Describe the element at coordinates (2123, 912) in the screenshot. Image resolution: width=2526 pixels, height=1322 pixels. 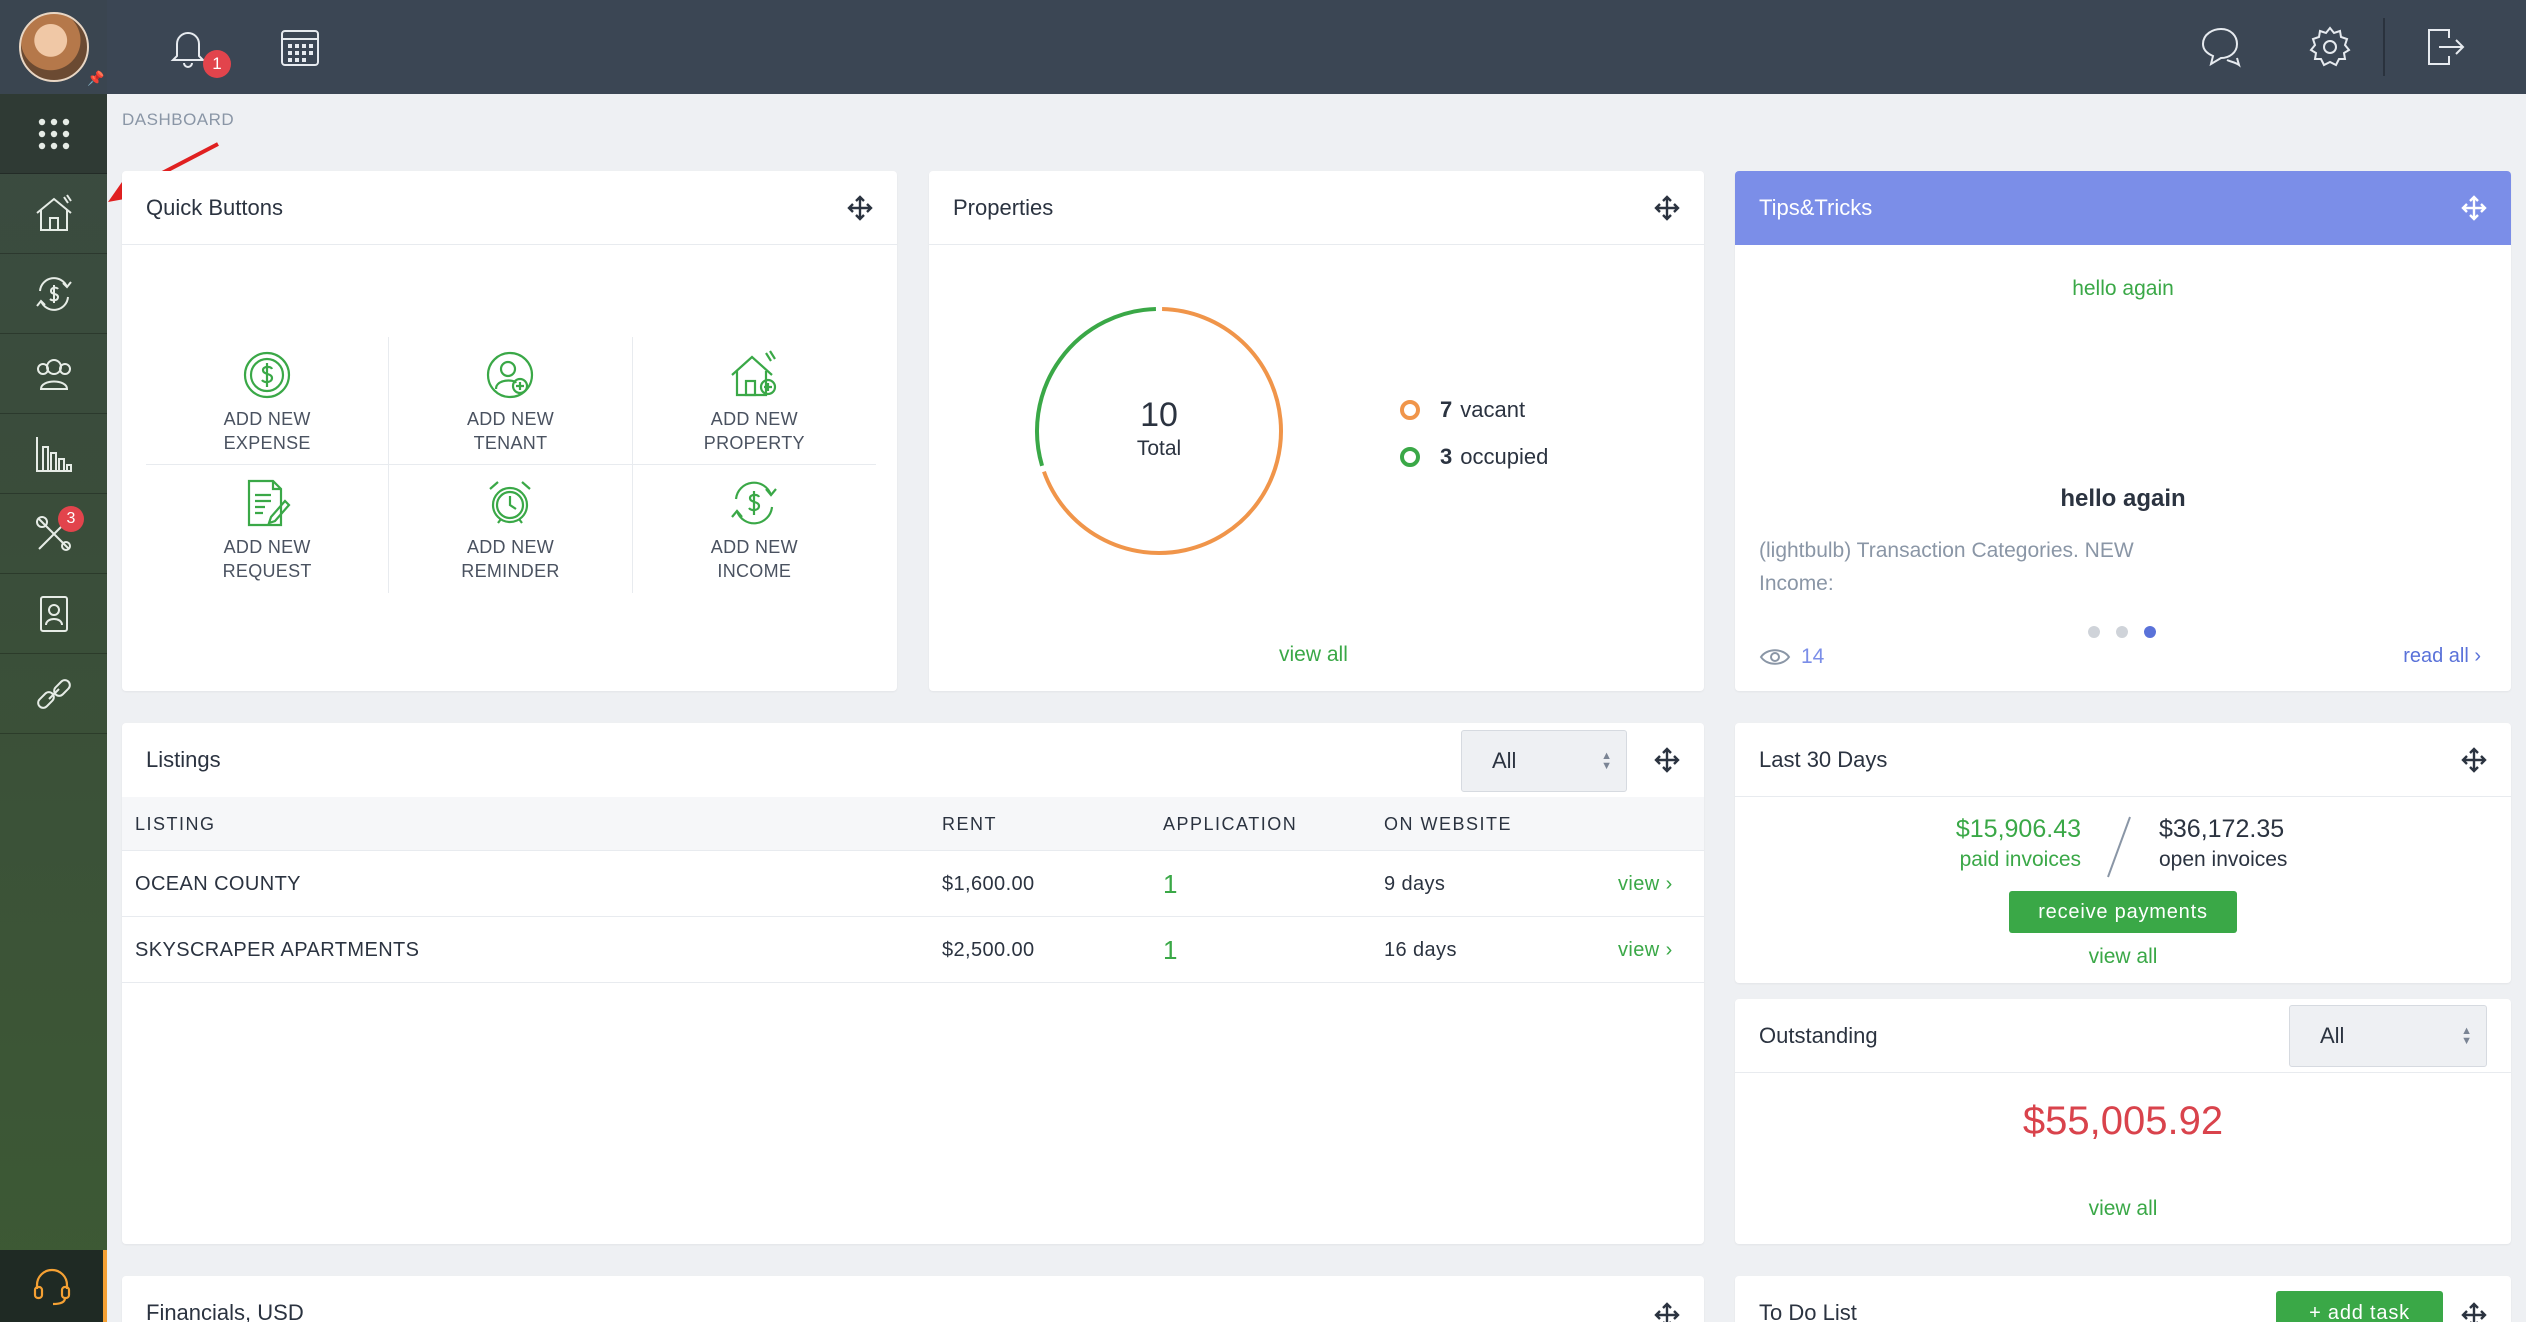
I see `receive-payments-button: receive payments` at that location.